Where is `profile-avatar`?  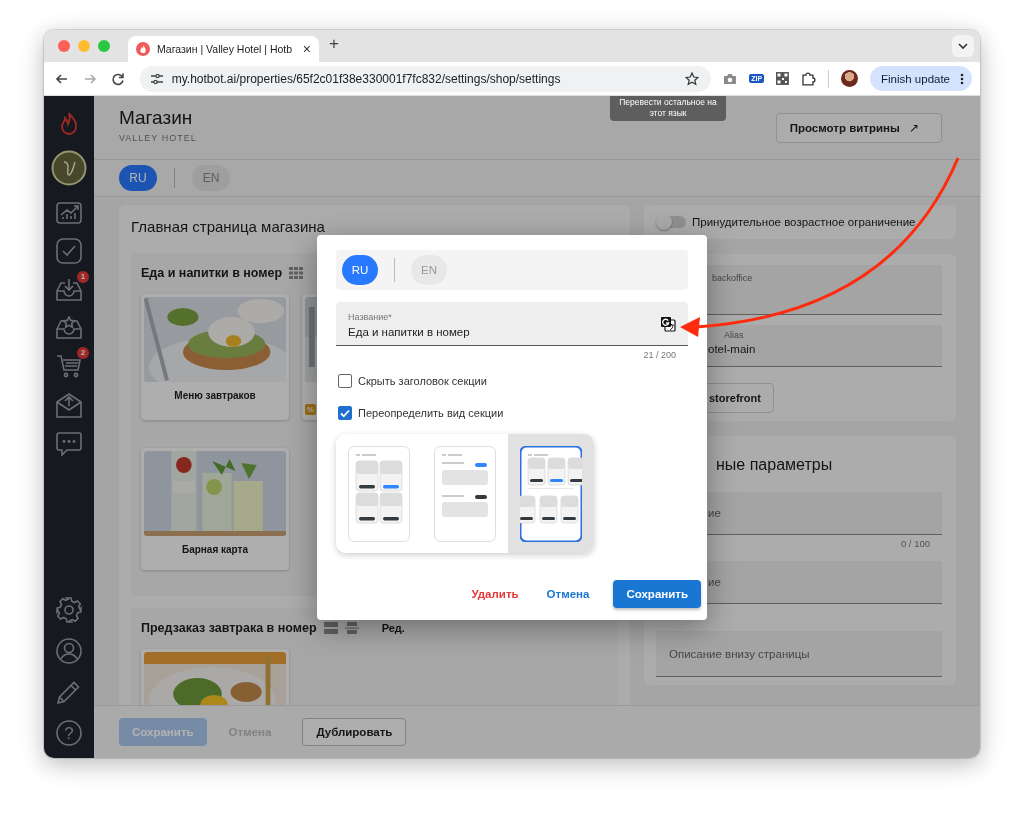
profile-avatar is located at coordinates (849, 78).